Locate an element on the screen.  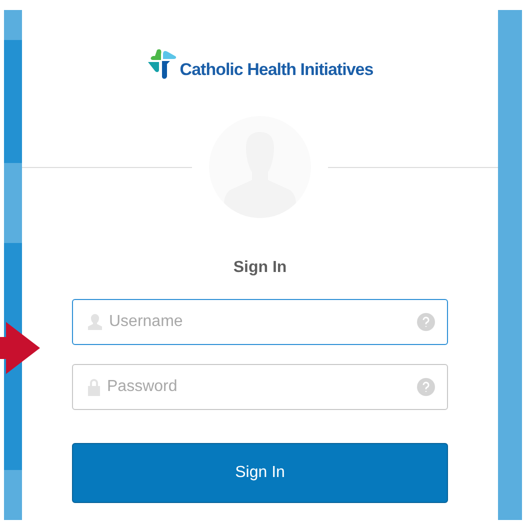
sign-in-title: Sign In is located at coordinates (260, 268).